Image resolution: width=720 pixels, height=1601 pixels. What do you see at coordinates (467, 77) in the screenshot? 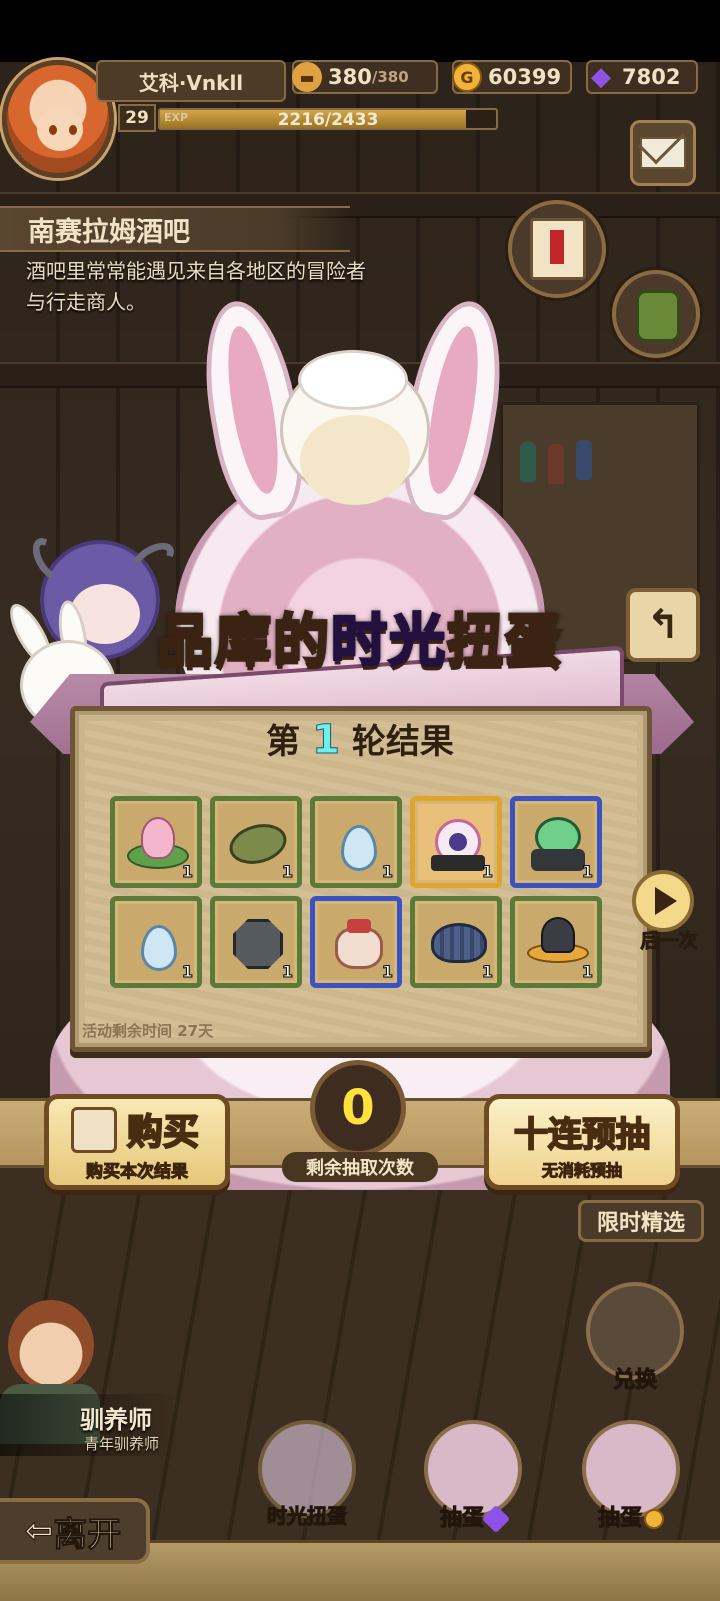
I see `gold-coin-icon: G` at bounding box center [467, 77].